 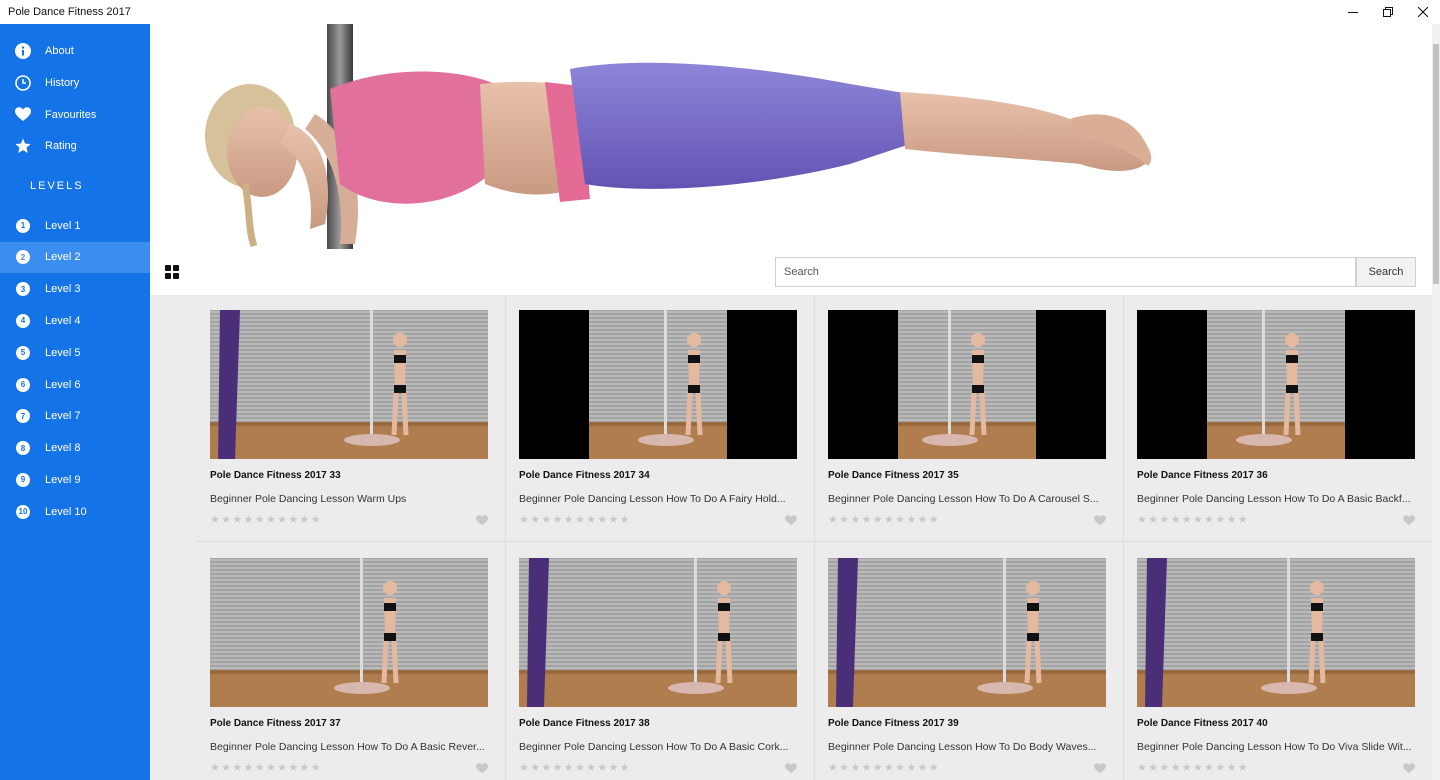 What do you see at coordinates (75, 82) in the screenshot?
I see `sidebar-item-history: History` at bounding box center [75, 82].